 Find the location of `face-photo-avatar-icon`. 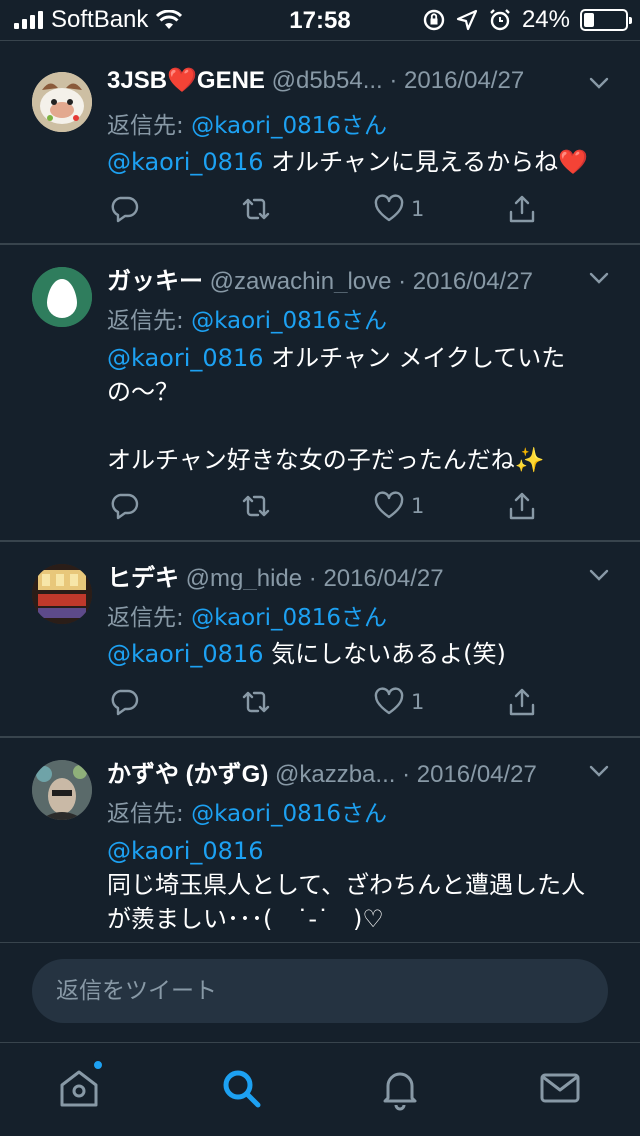

face-photo-avatar-icon is located at coordinates (62, 790).